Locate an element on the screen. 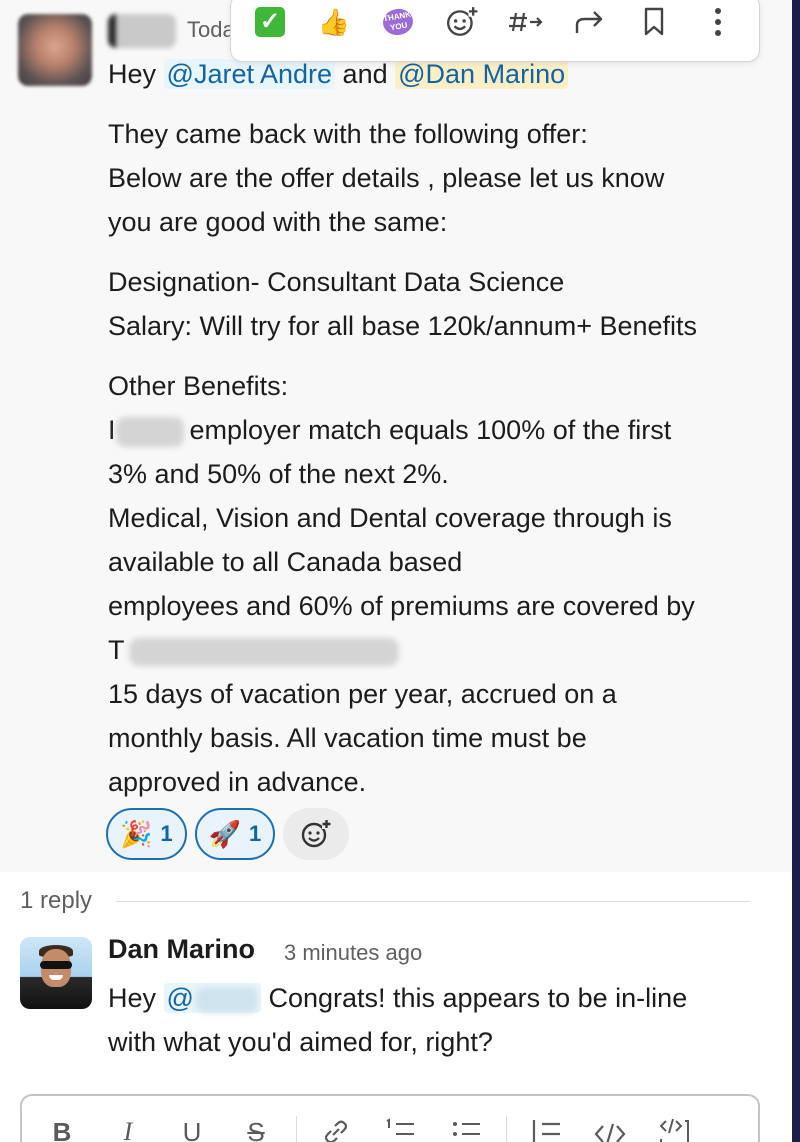 The height and width of the screenshot is (1142, 800). code-block-glyph is located at coordinates (674, 1130).